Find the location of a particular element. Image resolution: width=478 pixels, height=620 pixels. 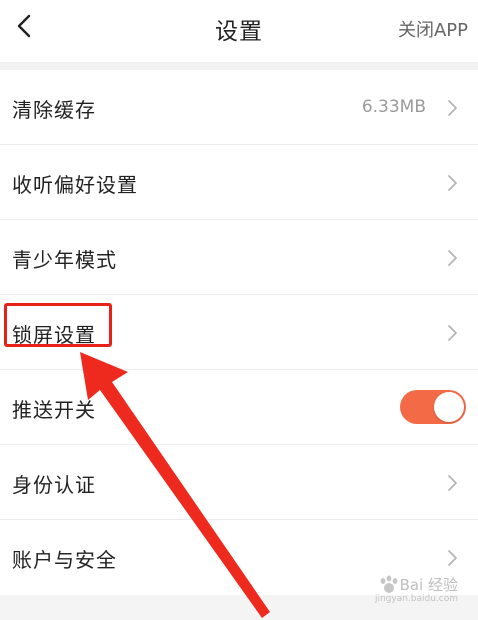

row-label: 青少年模式 is located at coordinates (64, 260).